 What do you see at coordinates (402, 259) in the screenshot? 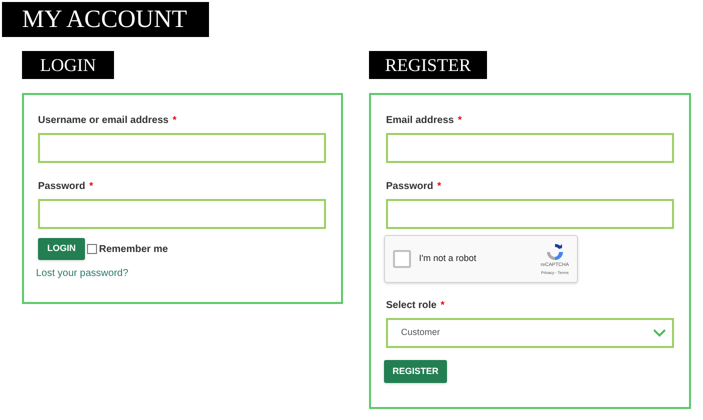
I see `captcha-checkbox` at bounding box center [402, 259].